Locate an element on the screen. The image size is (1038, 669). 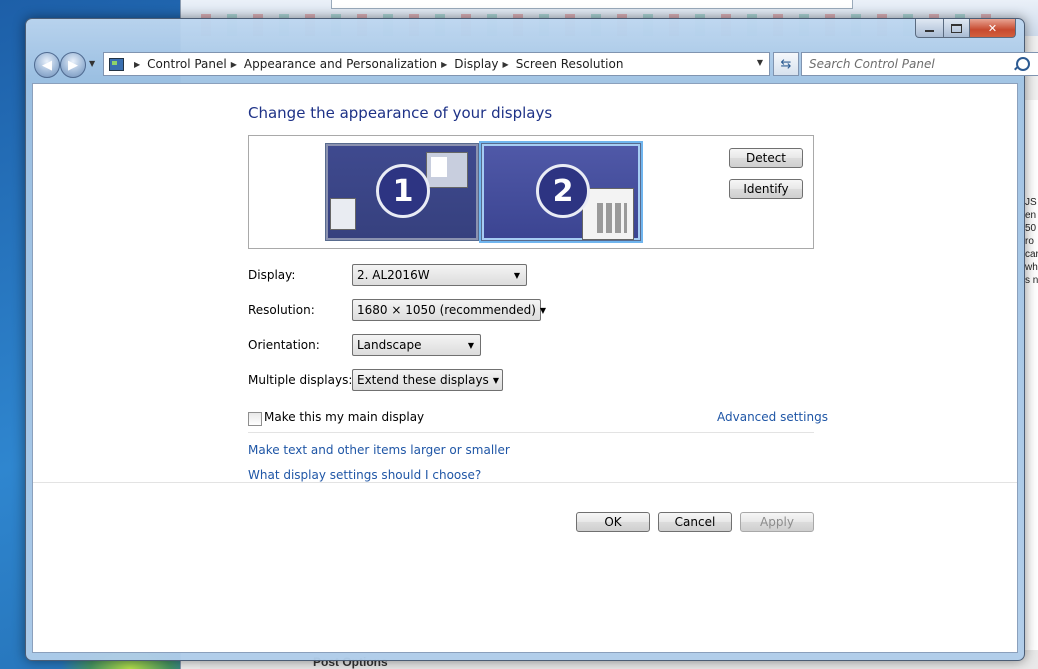
background-page-text: JS en 50 ro car wh s n is located at coordinates (1031, 241).